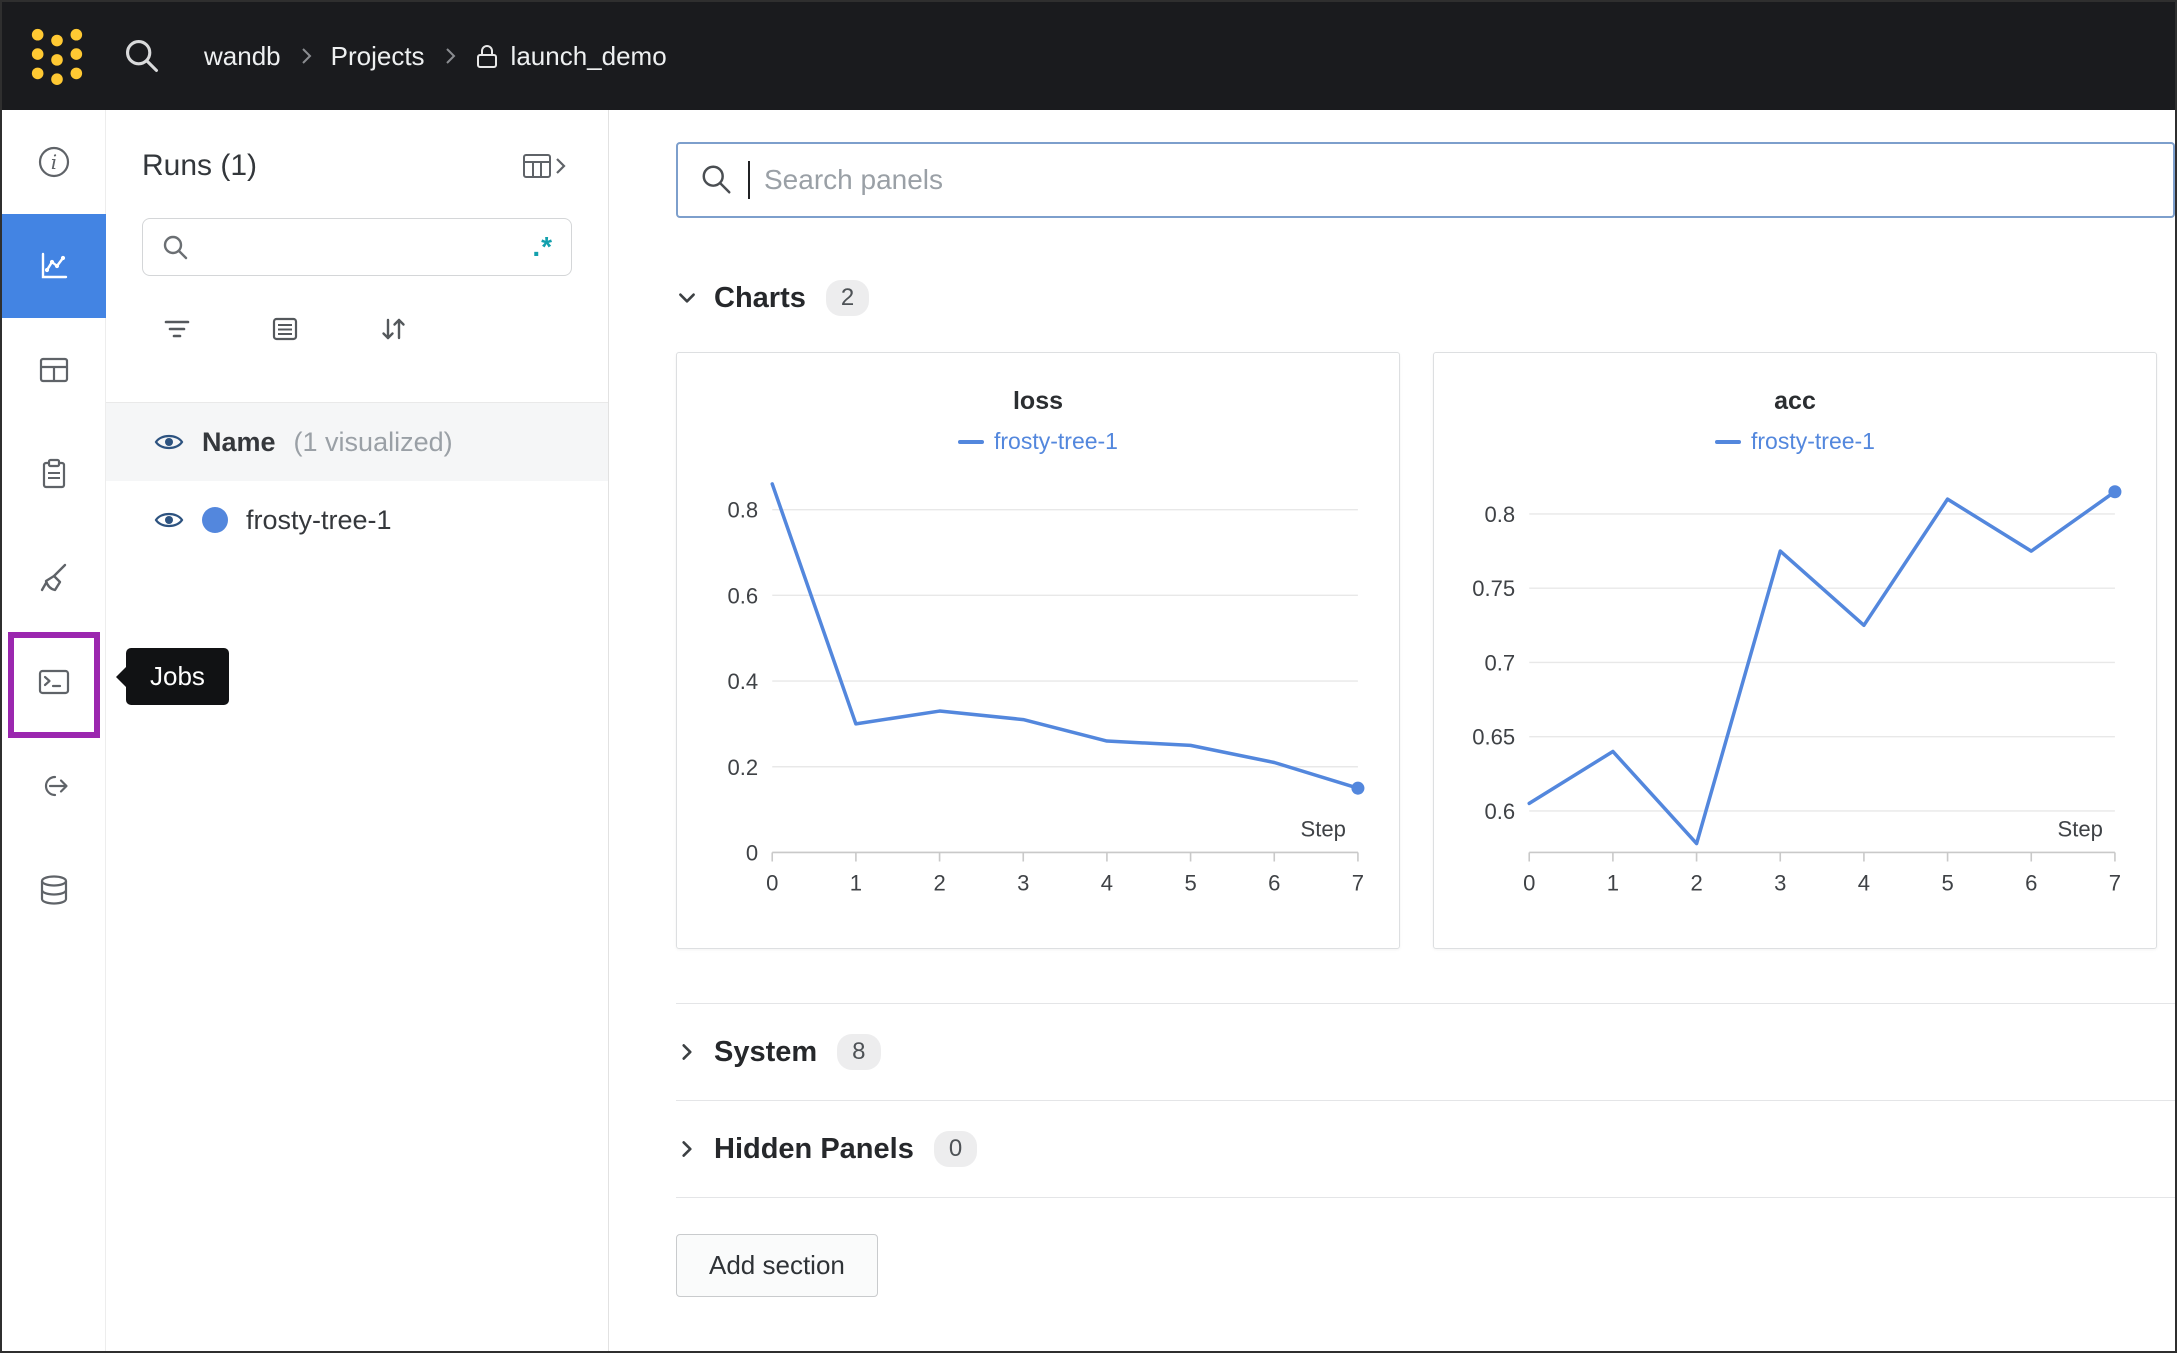 This screenshot has width=2177, height=1353. Describe the element at coordinates (378, 56) in the screenshot. I see `breadcrumb-projects: Projects` at that location.